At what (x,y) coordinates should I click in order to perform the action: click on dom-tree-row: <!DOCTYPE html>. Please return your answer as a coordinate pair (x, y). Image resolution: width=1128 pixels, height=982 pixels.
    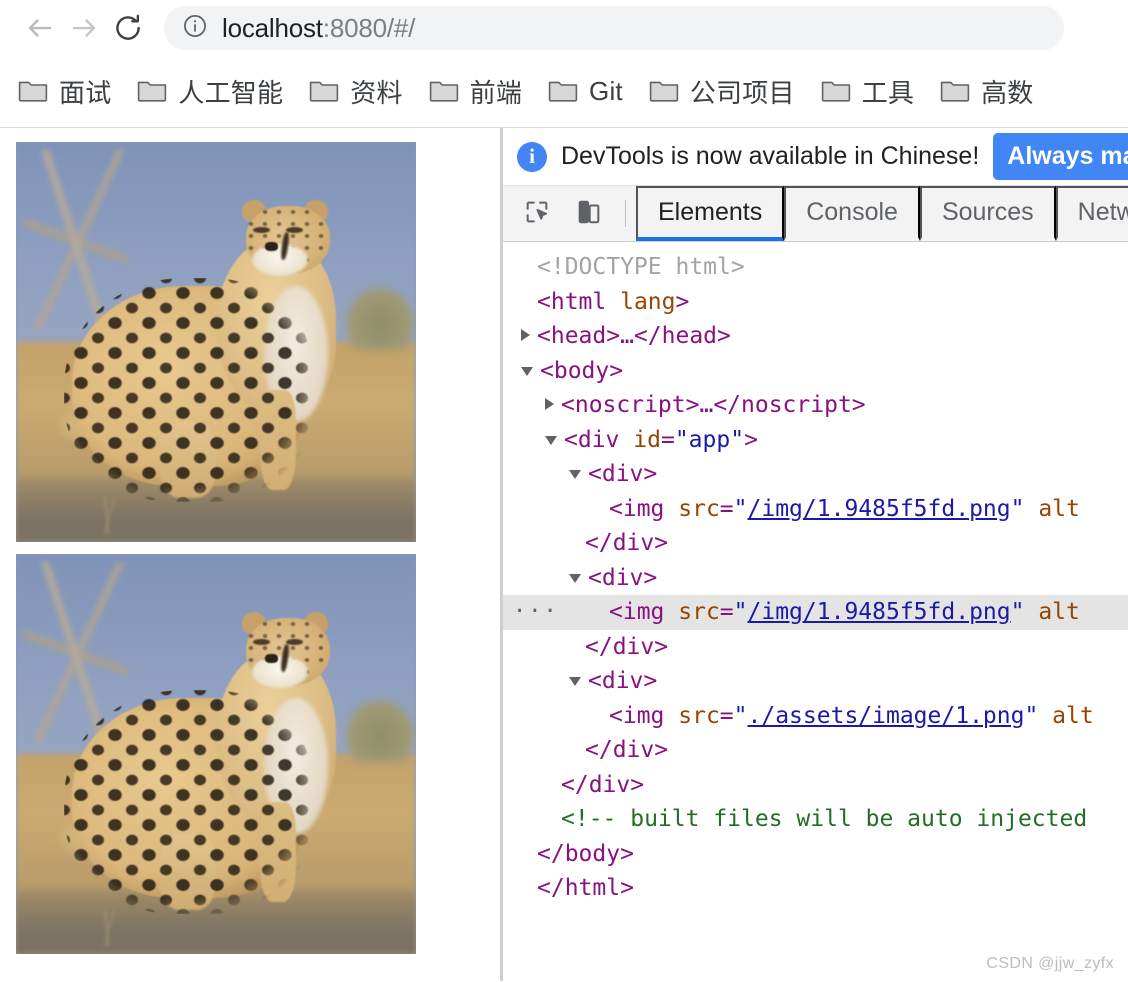
    Looking at the image, I should click on (815, 267).